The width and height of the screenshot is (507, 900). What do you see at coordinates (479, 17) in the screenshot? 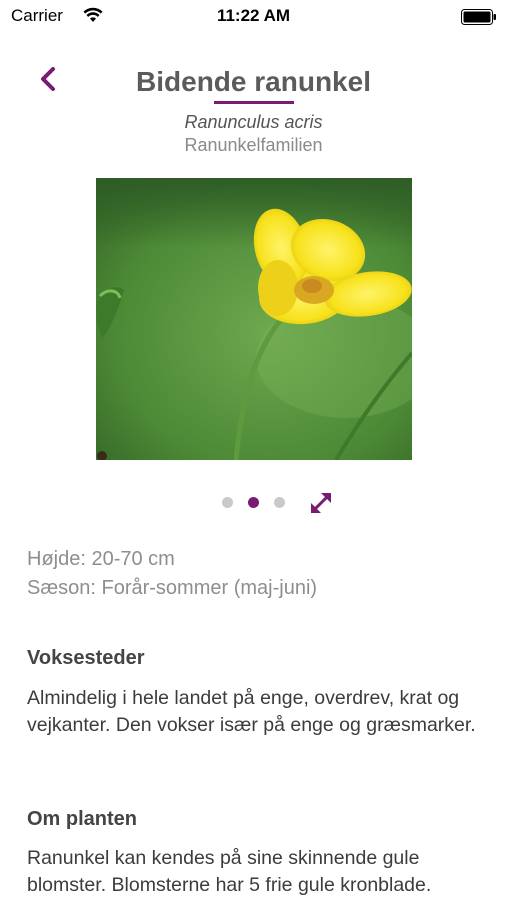
I see `battery-icon` at bounding box center [479, 17].